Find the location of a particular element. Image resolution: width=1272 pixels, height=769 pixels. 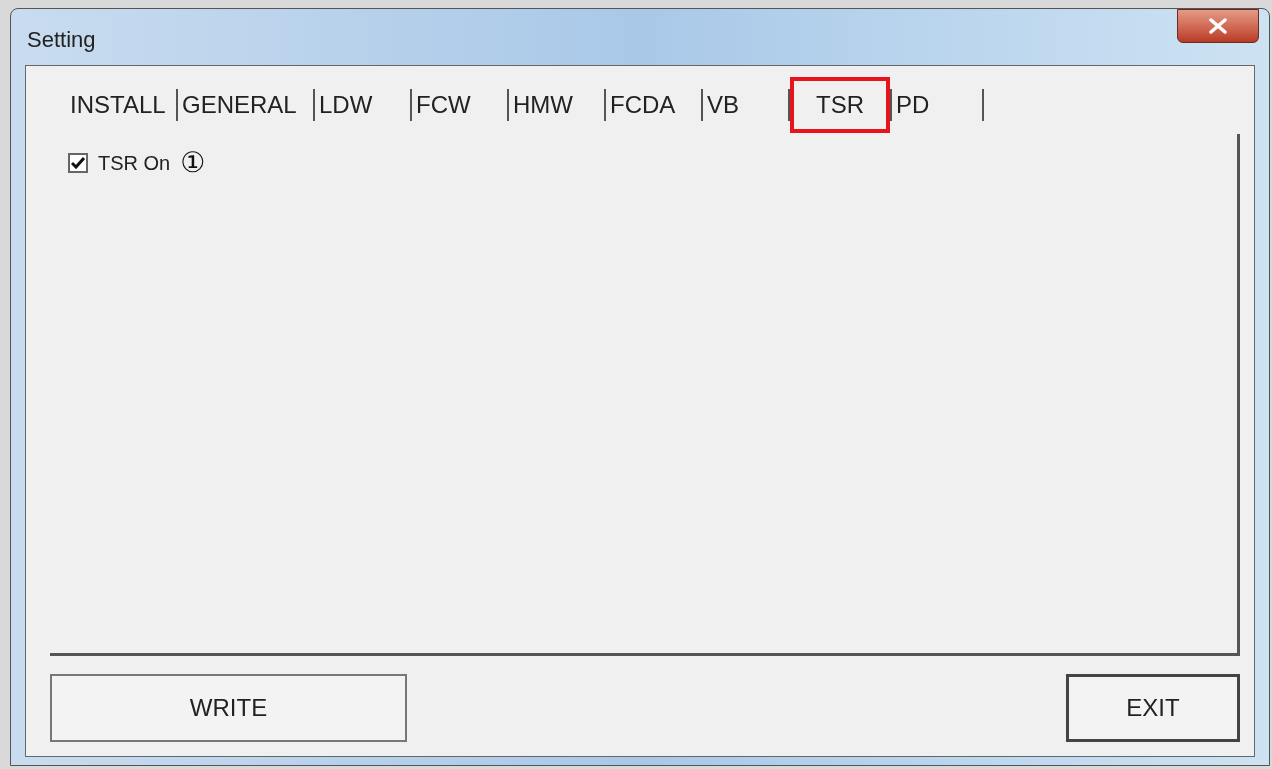

checkbox-label: TSR On is located at coordinates (134, 163).